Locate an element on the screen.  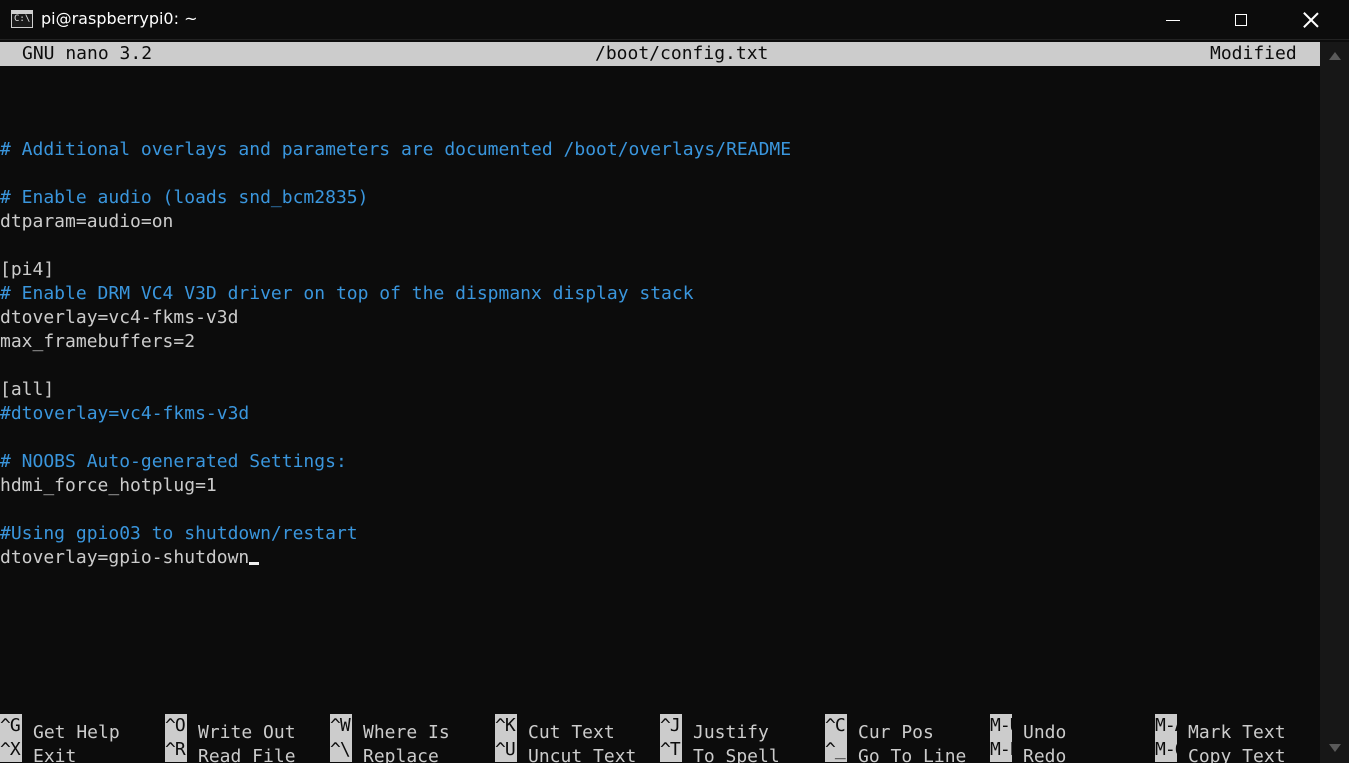
line-text: hdmi_force_hotplug=1 is located at coordinates (108, 485).